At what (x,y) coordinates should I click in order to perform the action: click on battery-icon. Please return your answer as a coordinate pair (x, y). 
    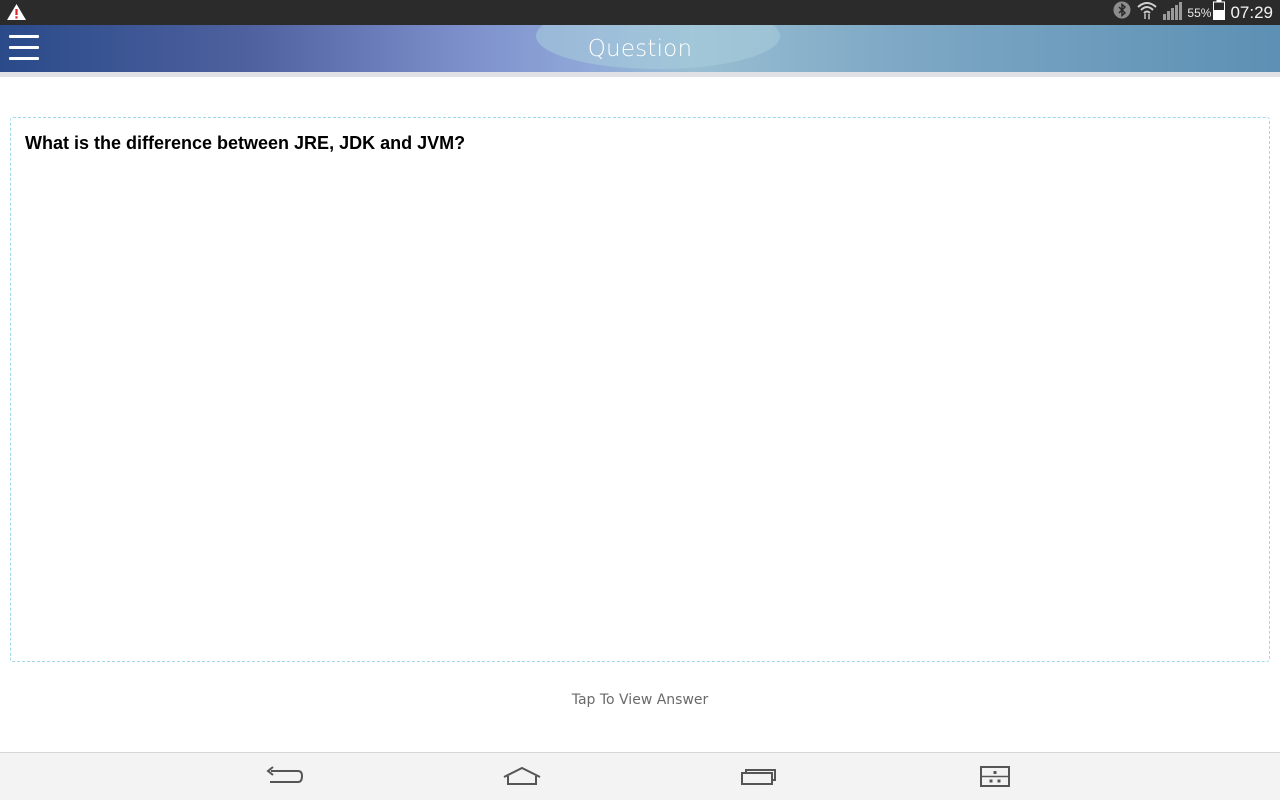
    Looking at the image, I should click on (1219, 12).